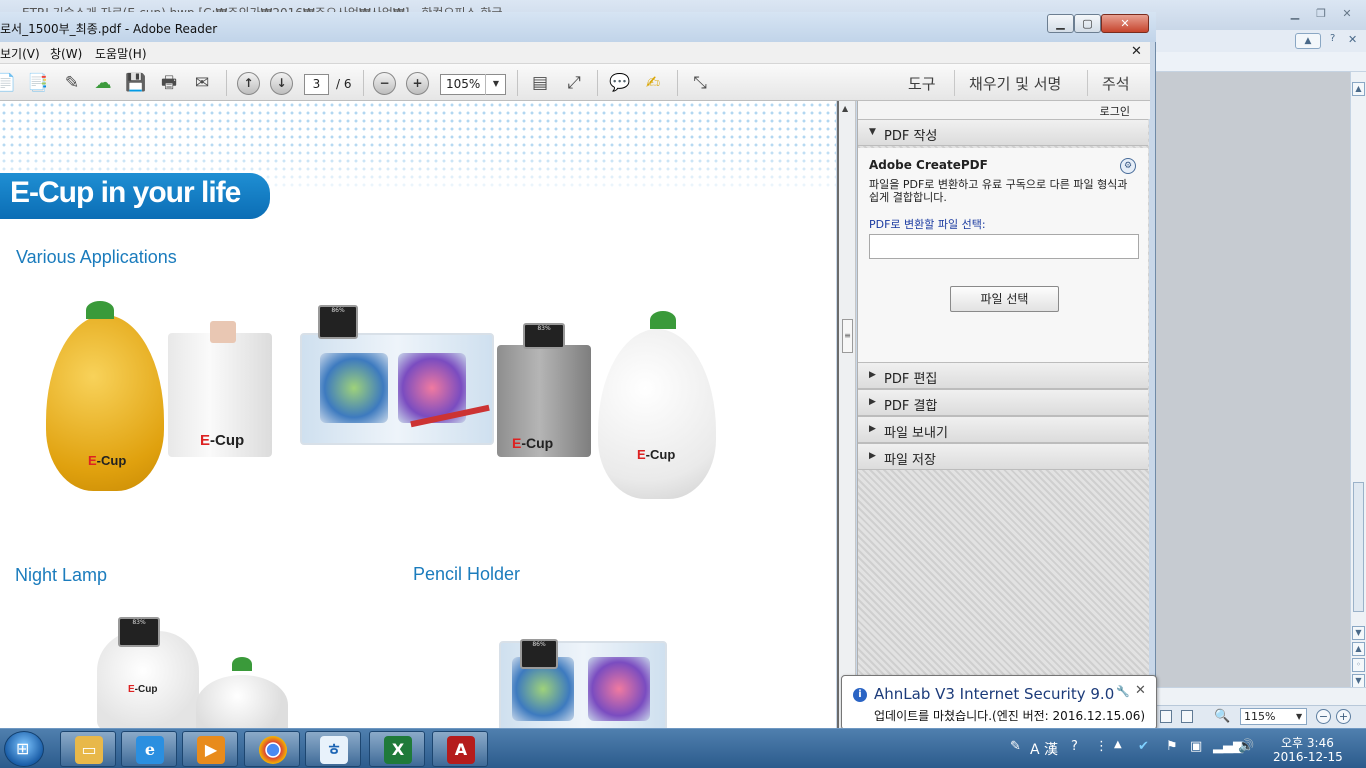 Image resolution: width=1366 pixels, height=768 pixels. What do you see at coordinates (121, 53) in the screenshot?
I see `menu-help: 도움말(H)` at bounding box center [121, 53].